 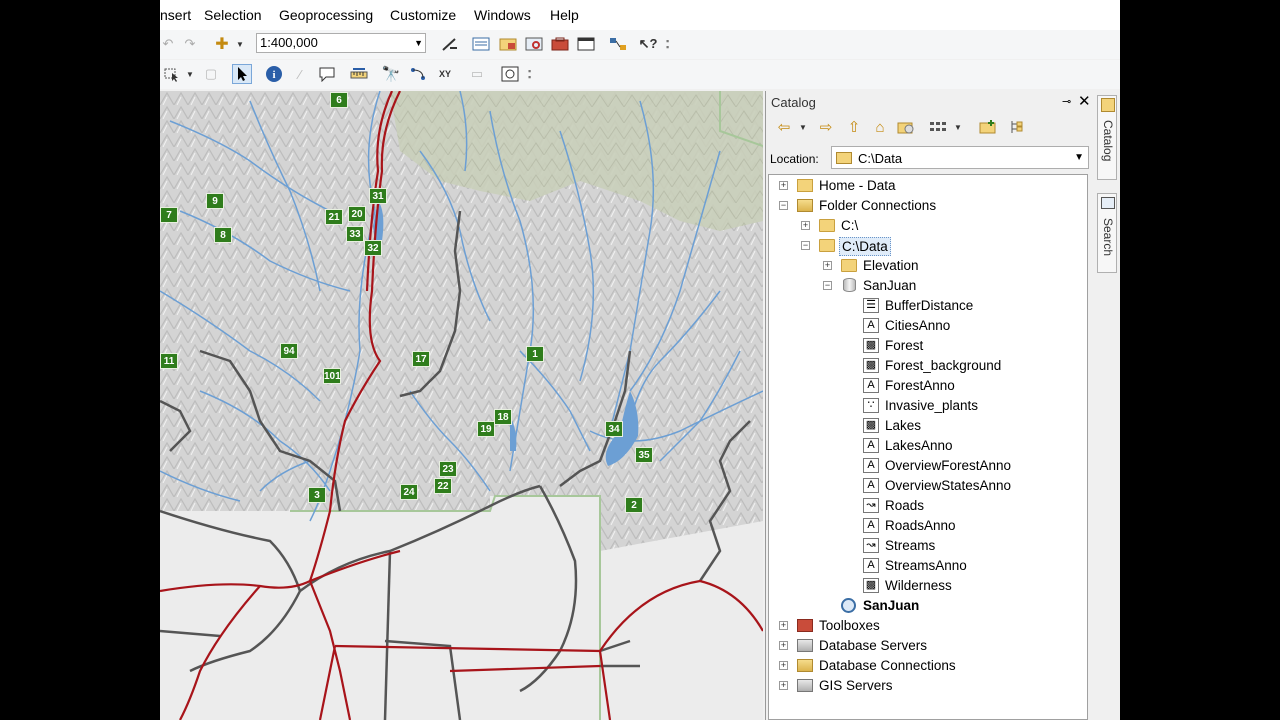 I want to click on tree-item-label: Lakes, so click(x=903, y=425).